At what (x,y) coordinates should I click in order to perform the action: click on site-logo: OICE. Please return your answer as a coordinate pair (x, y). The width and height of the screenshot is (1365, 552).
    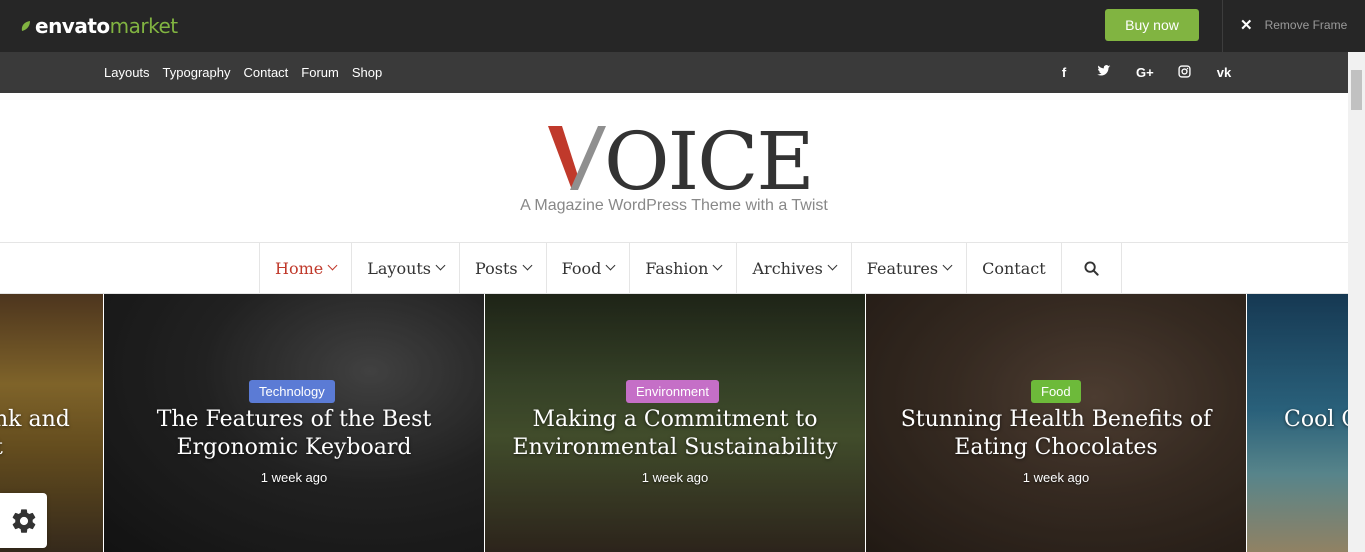
    Looking at the image, I should click on (677, 161).